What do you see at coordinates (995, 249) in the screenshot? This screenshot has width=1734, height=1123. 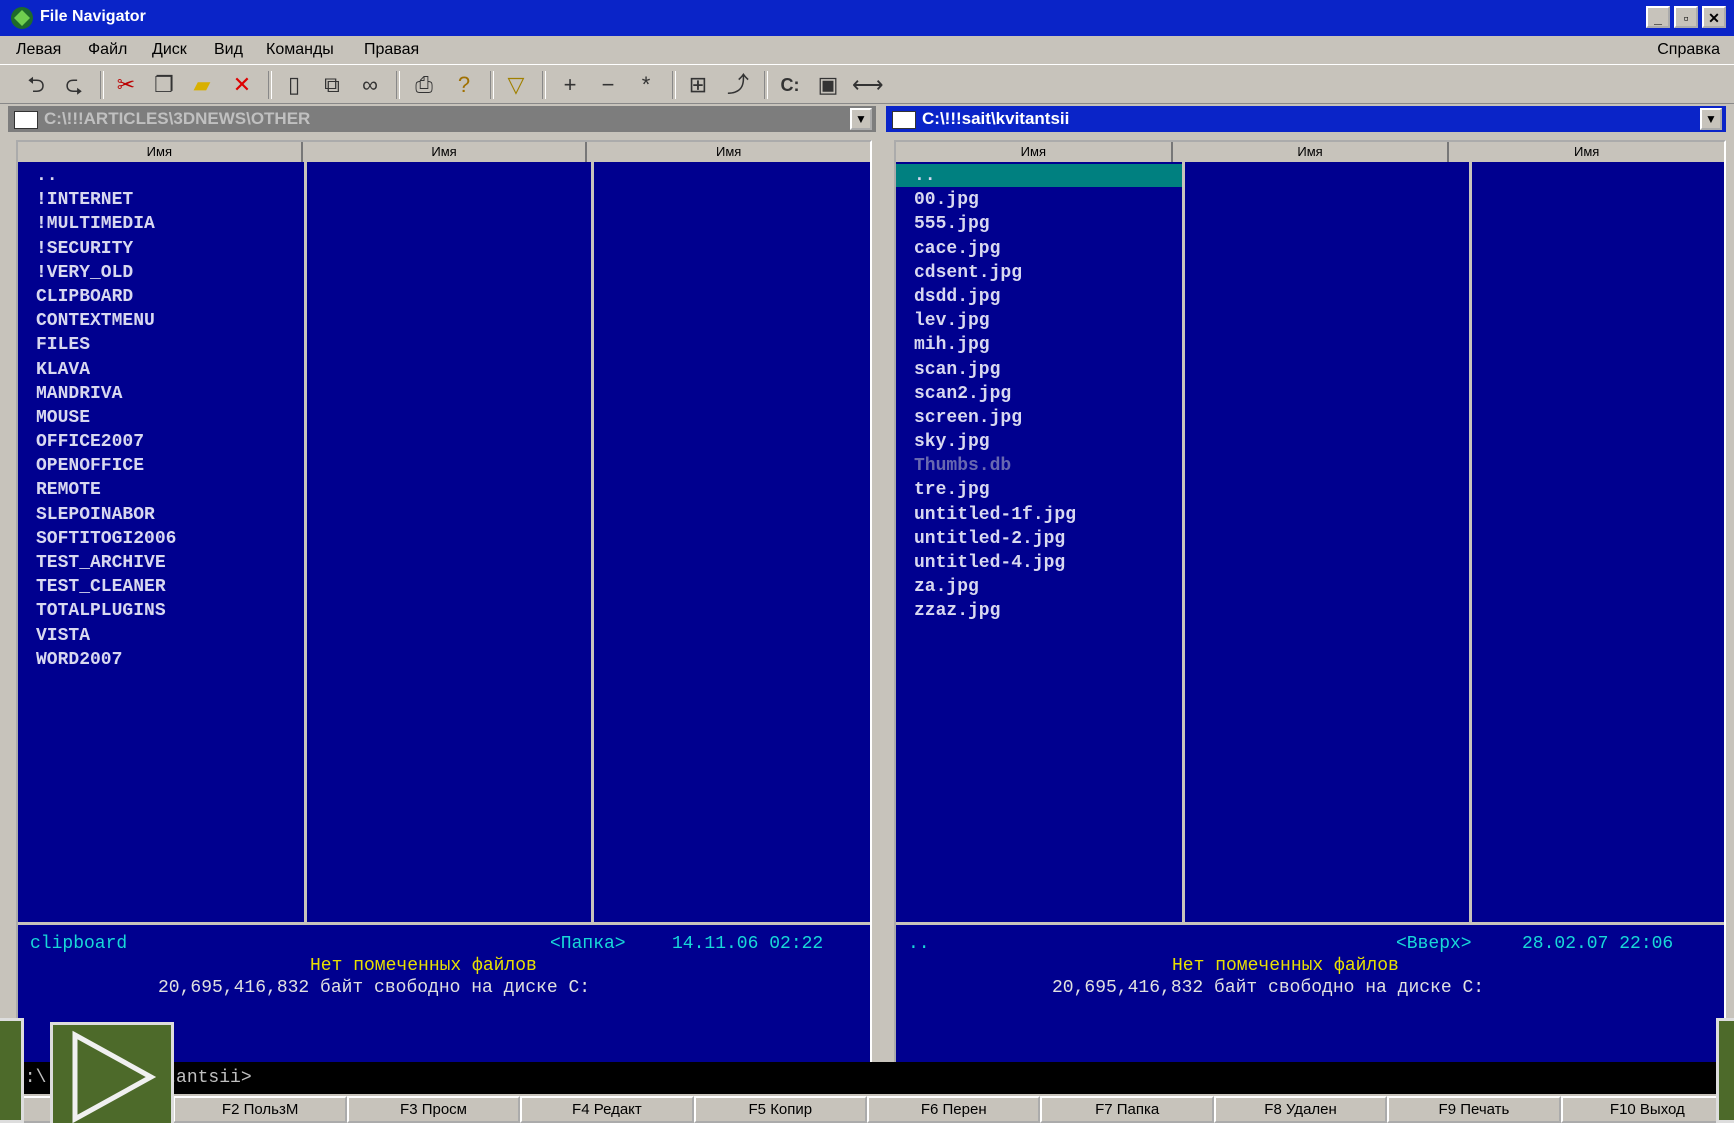 I see `list-item: cace.jpg` at bounding box center [995, 249].